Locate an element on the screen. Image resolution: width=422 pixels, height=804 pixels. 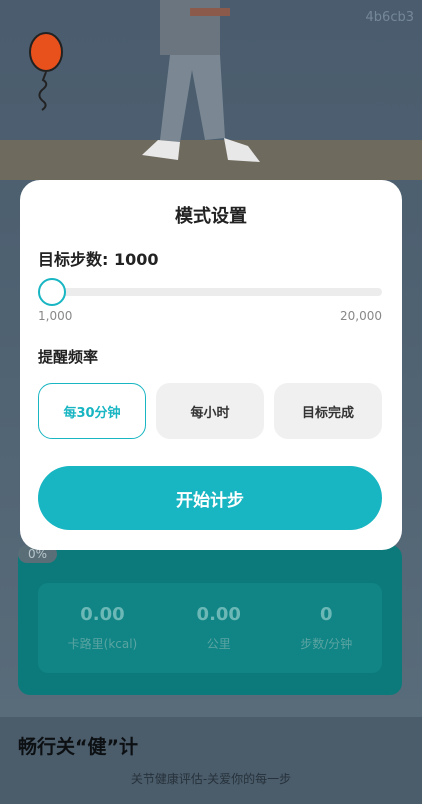
reminder-frequency-options: 每30分钟 每小时 目标完成 is located at coordinates (210, 411).